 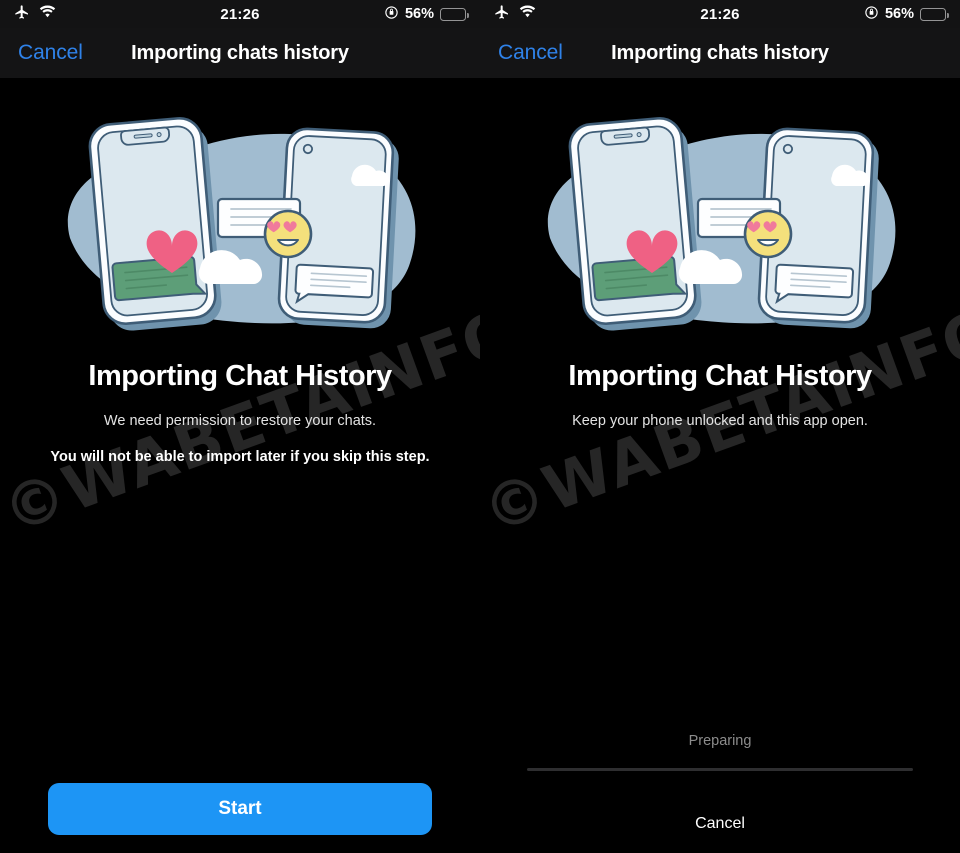 I want to click on progress-bar, so click(x=720, y=769).